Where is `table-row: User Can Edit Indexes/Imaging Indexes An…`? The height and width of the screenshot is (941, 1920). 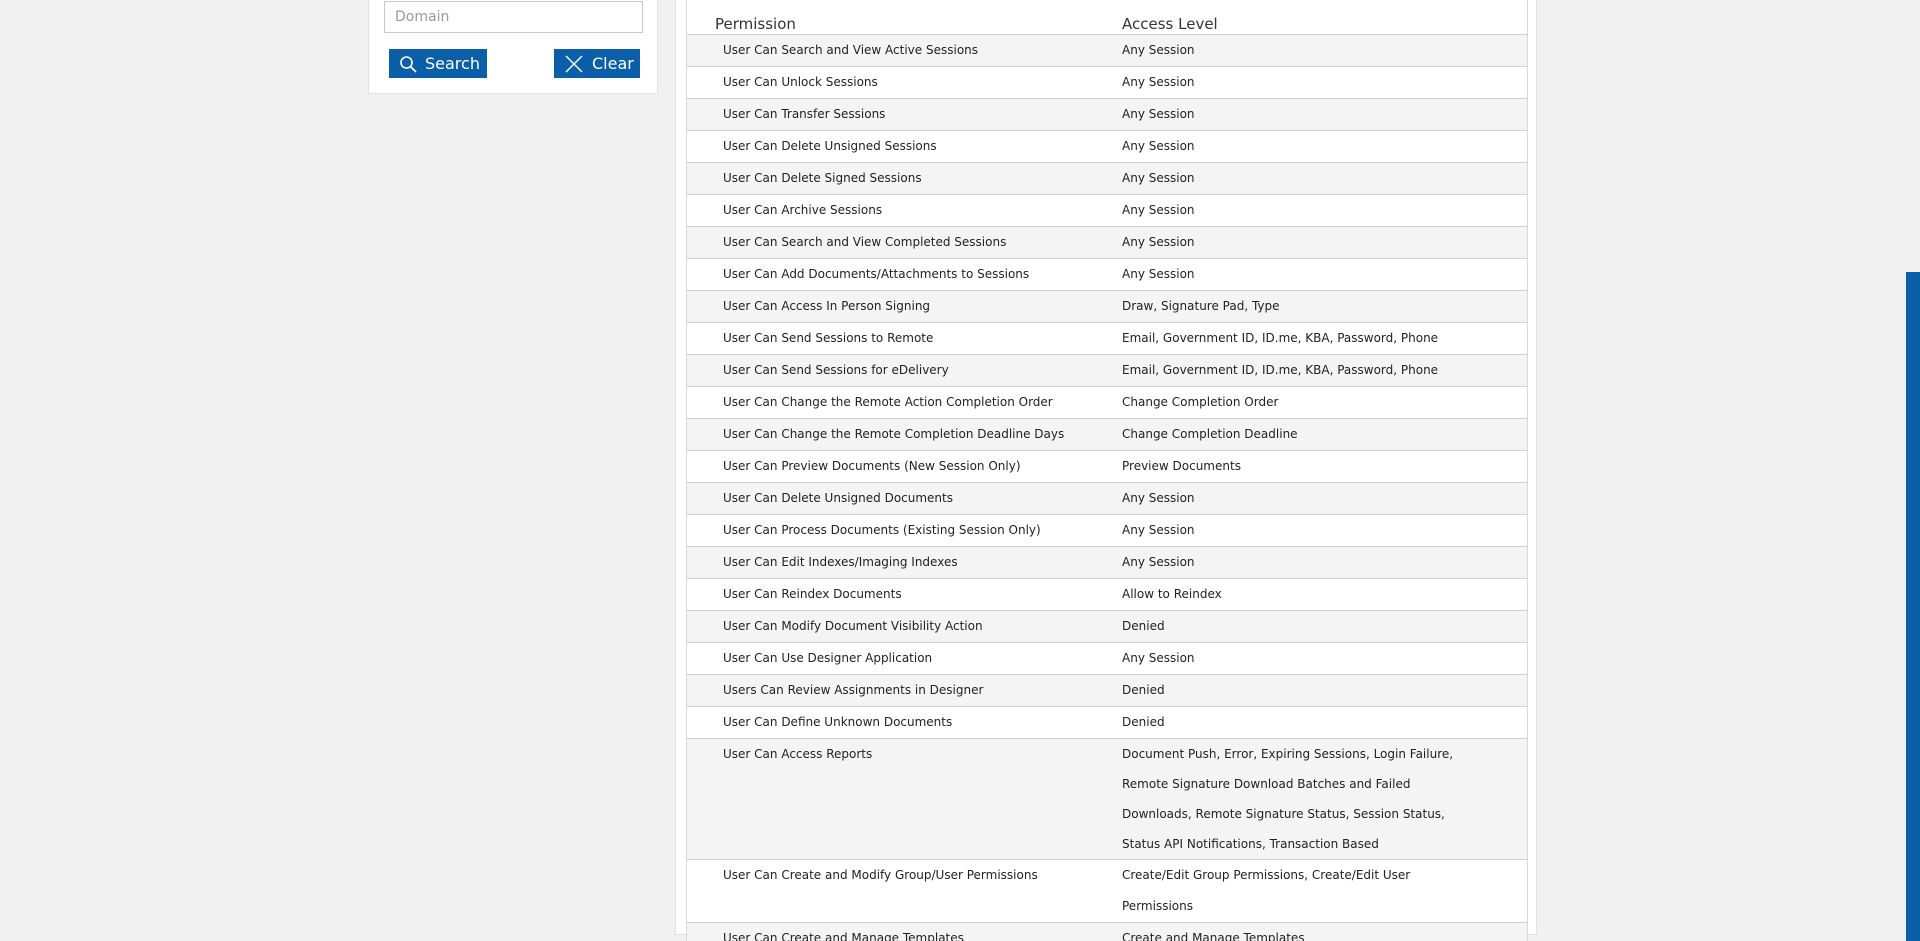
table-row: User Can Edit Indexes/Imaging Indexes An… is located at coordinates (1107, 563).